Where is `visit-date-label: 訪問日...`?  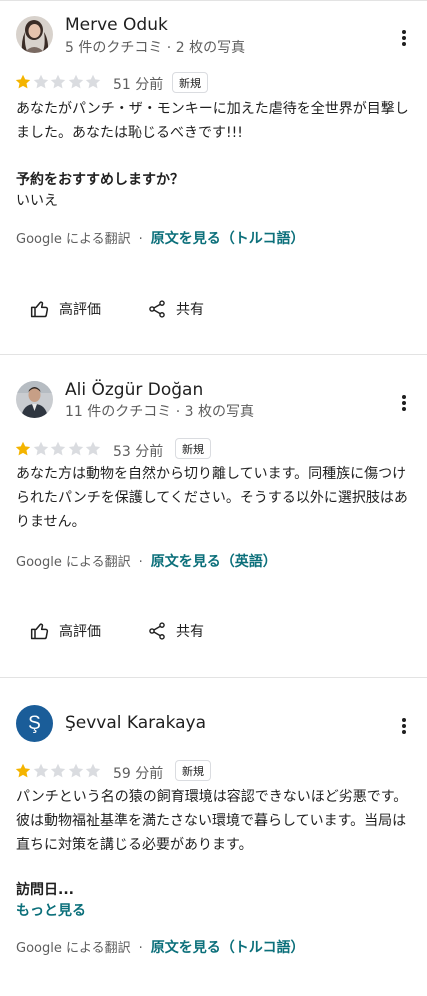 visit-date-label: 訪問日... is located at coordinates (45, 890).